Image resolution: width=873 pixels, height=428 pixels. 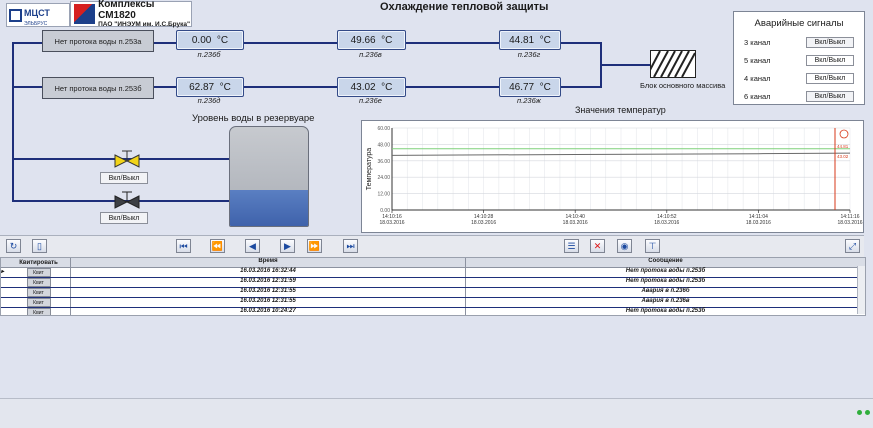 I want to click on temp-sensor-236zh: 46.77 °C, so click(x=530, y=87).